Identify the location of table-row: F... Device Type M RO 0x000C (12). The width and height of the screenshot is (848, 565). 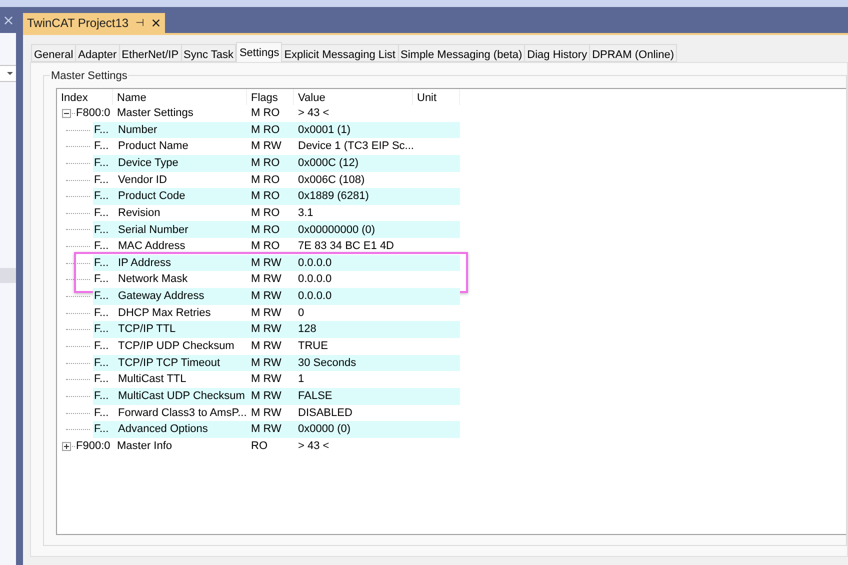
(451, 163).